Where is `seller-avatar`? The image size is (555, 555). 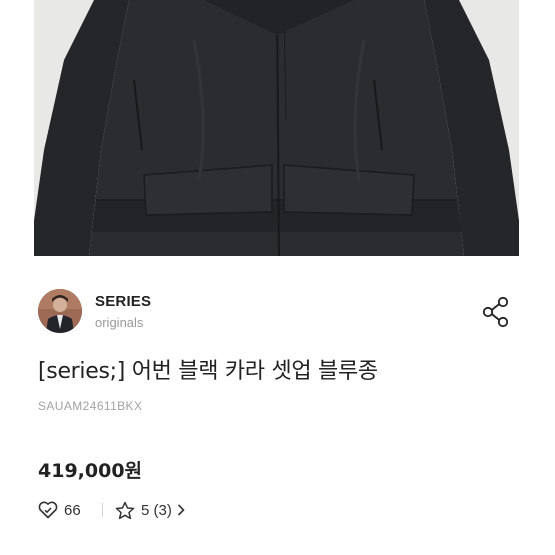 seller-avatar is located at coordinates (60, 311).